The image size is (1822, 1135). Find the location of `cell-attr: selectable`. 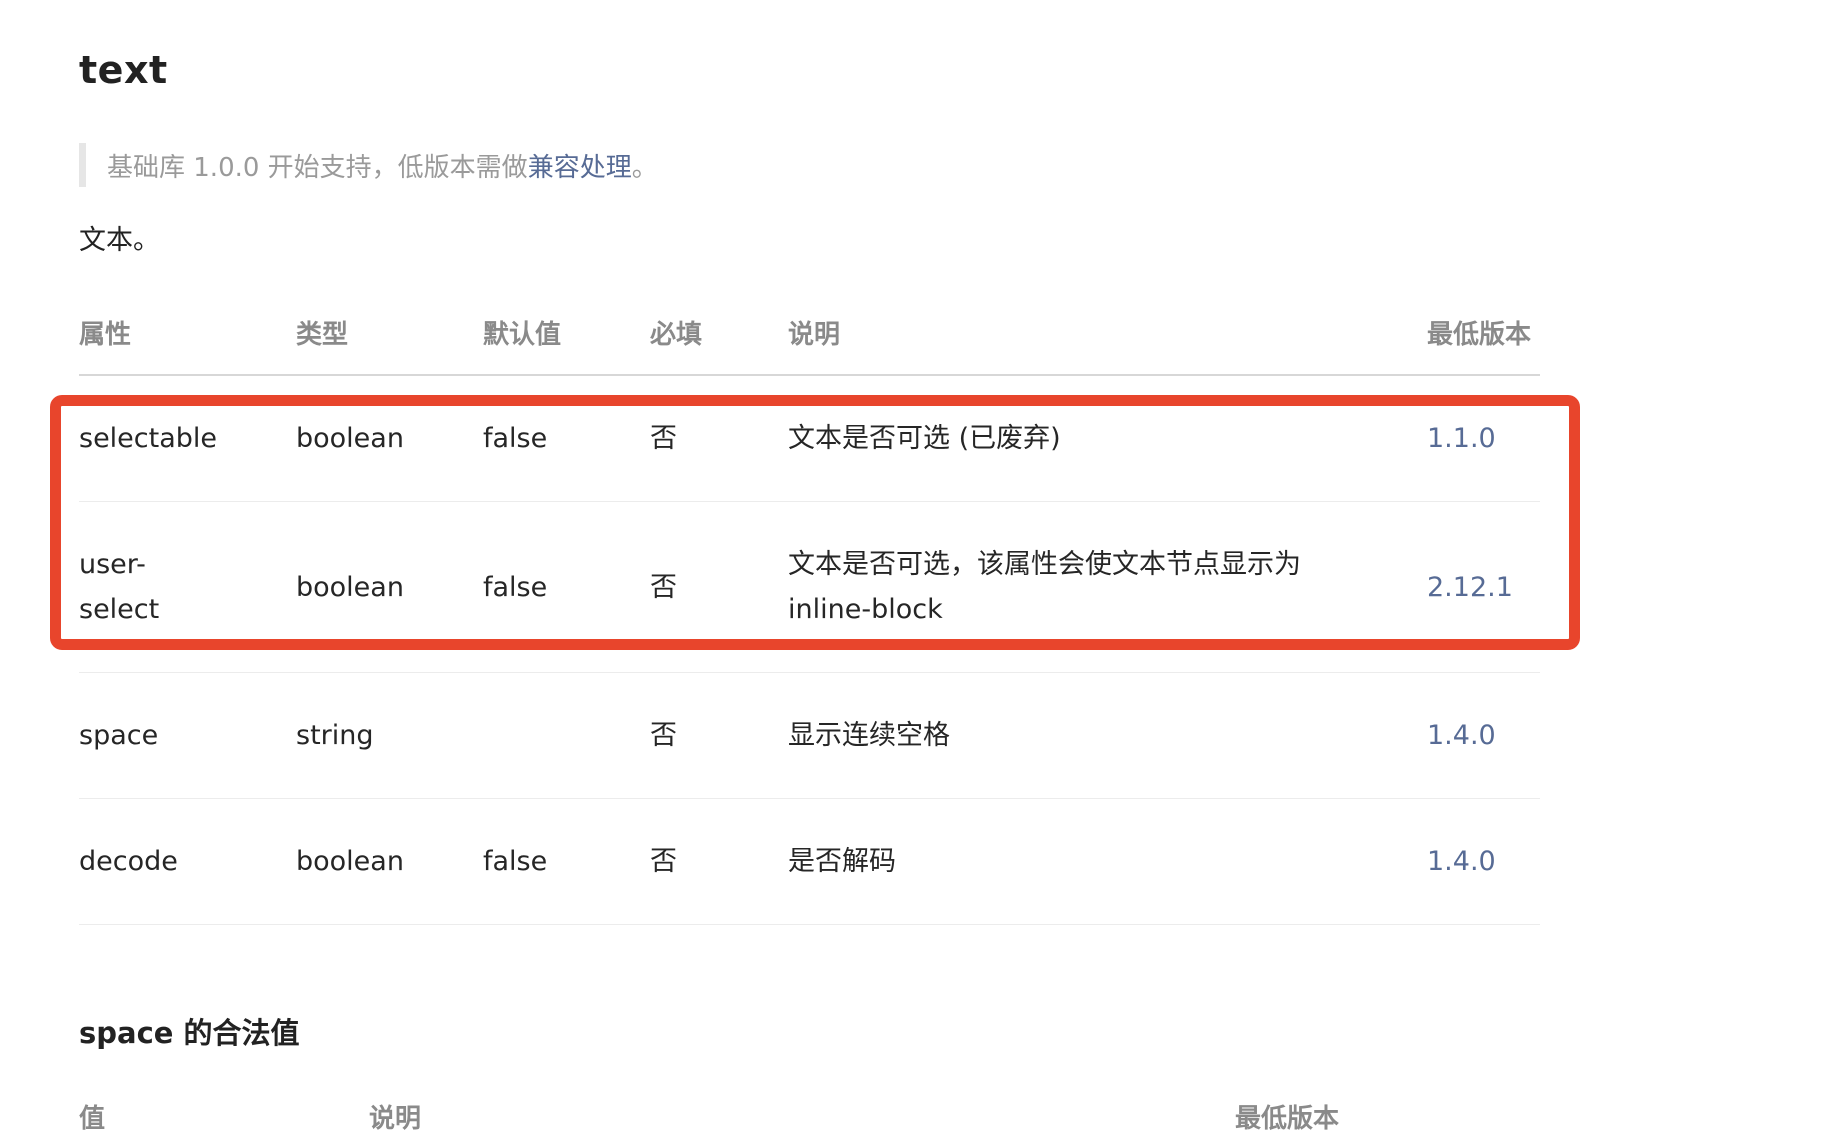

cell-attr: selectable is located at coordinates (148, 438).